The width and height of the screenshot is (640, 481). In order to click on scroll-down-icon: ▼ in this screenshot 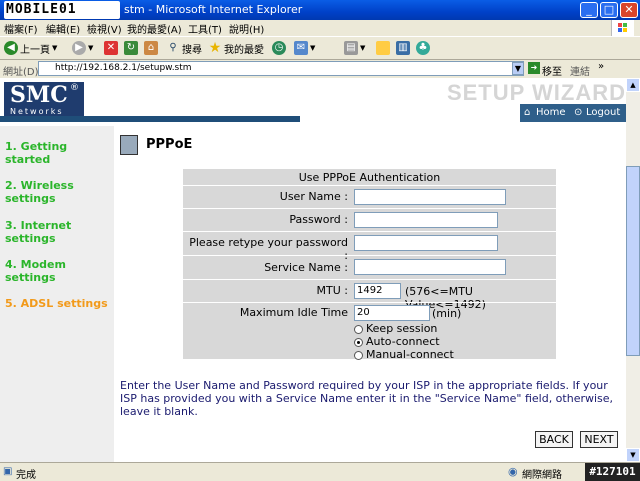, I will do `click(633, 455)`.